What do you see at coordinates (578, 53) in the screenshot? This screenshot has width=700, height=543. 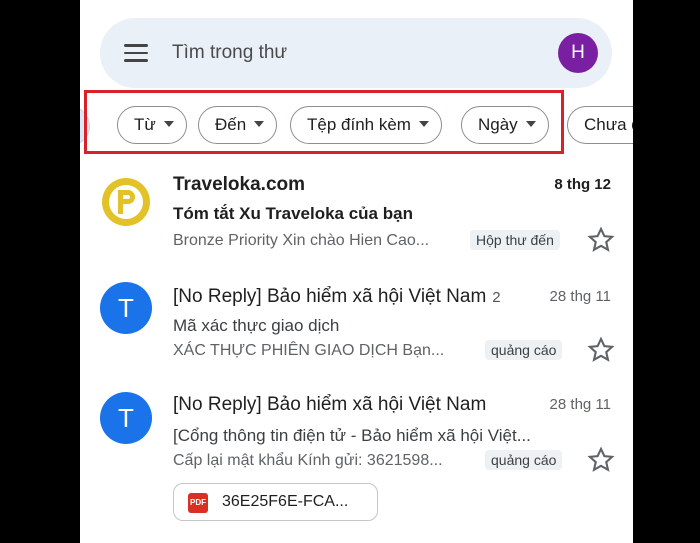 I see `account-avatar: H` at bounding box center [578, 53].